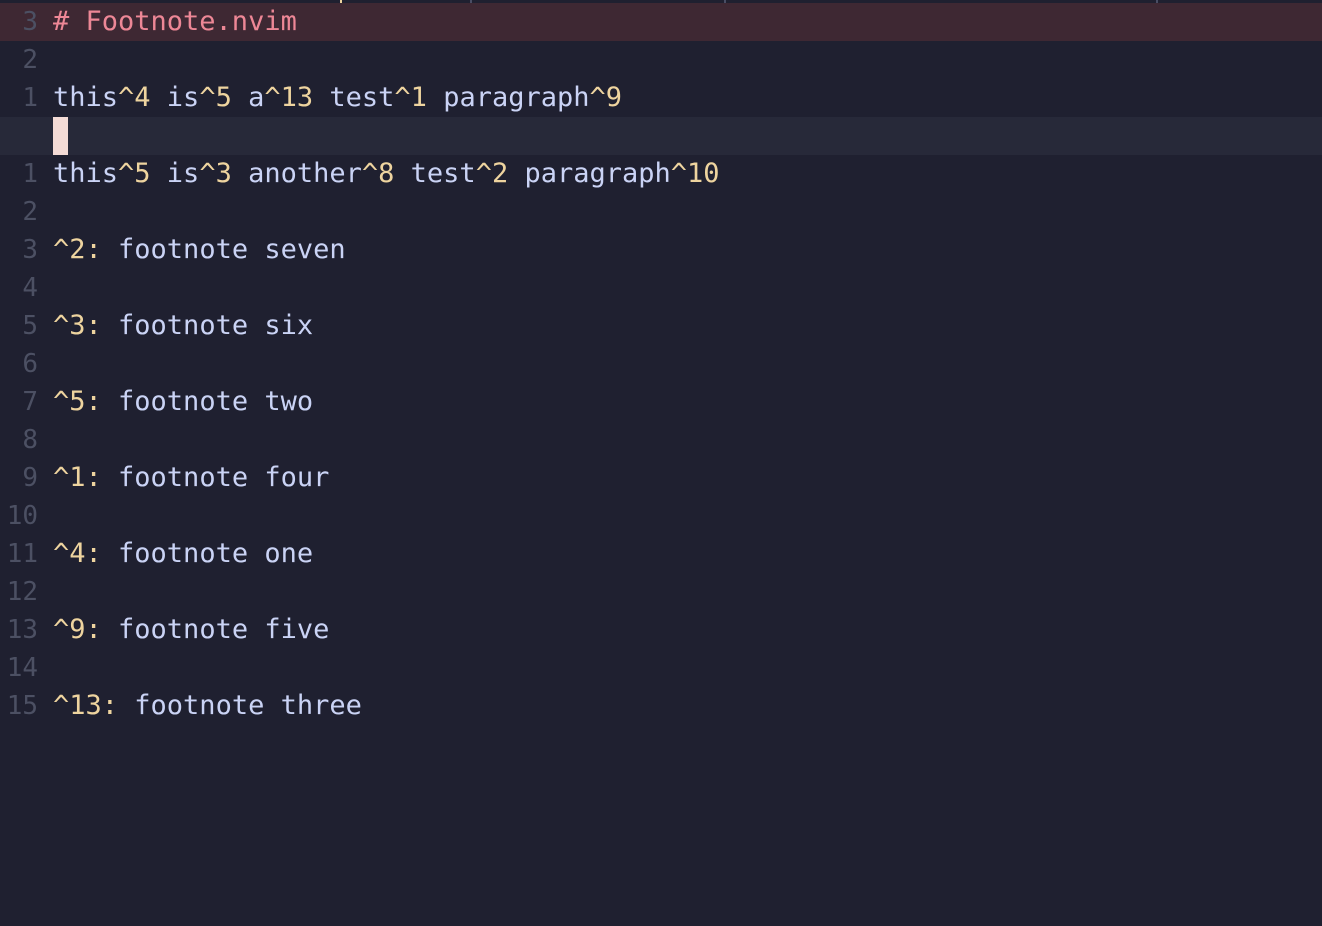 The height and width of the screenshot is (926, 1322). What do you see at coordinates (215, 629) in the screenshot?
I see `text-span: footnote five` at bounding box center [215, 629].